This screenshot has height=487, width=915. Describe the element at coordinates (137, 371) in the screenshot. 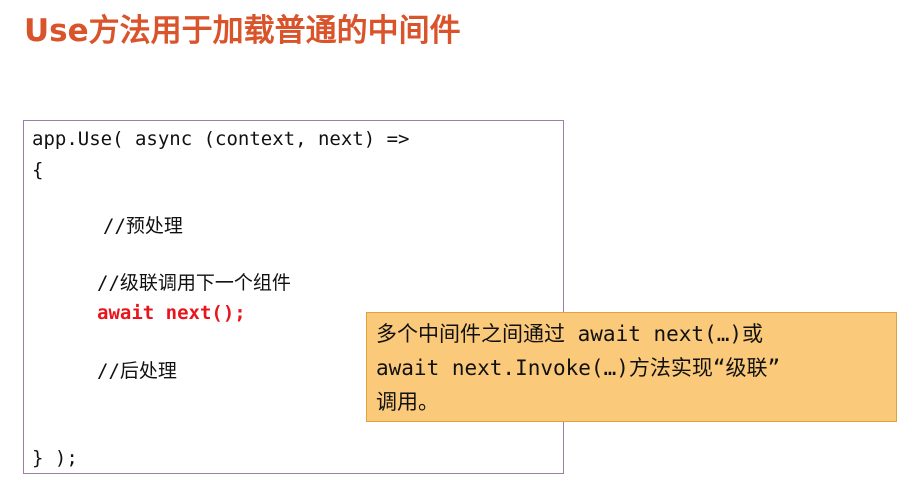

I see `code-comment-postprocess: //后处理` at that location.